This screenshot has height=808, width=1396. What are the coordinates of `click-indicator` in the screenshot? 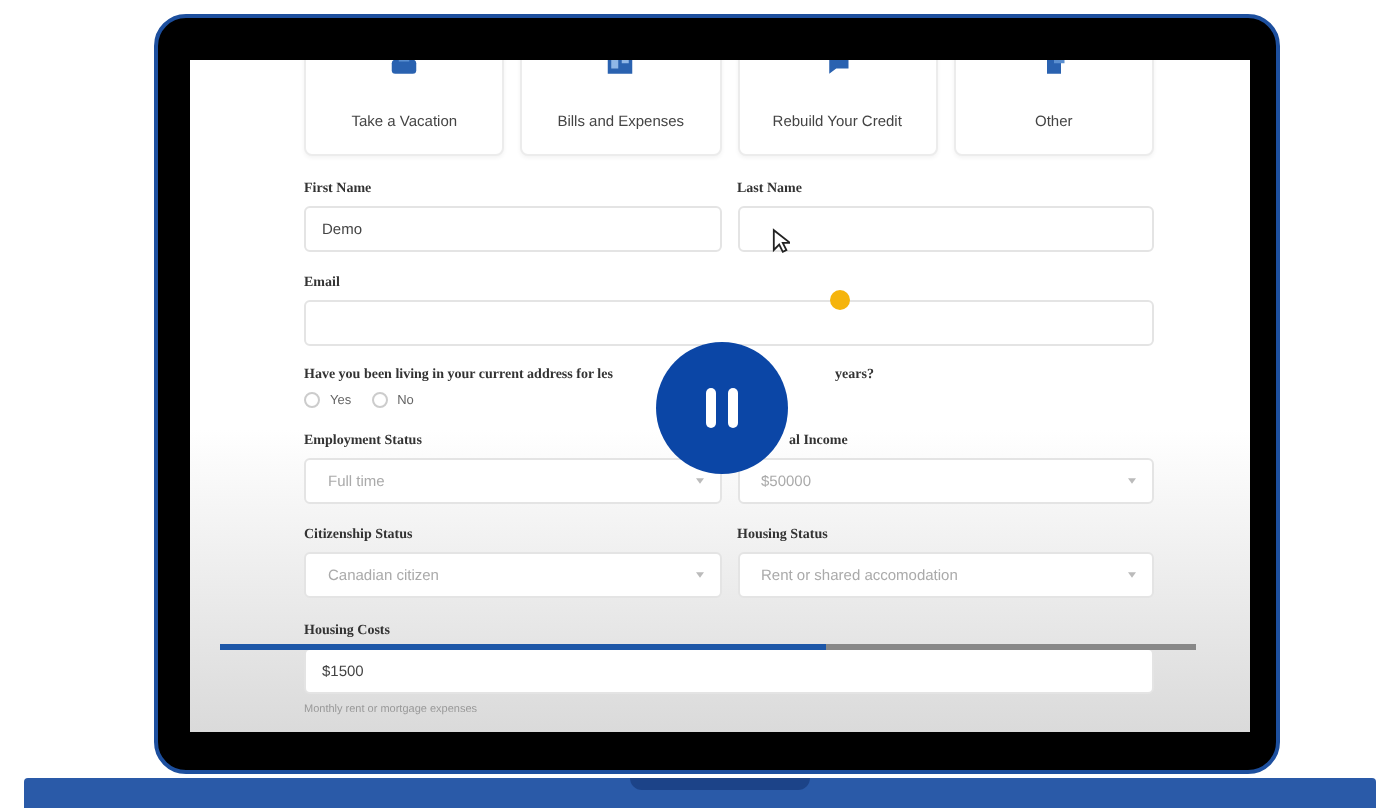 It's located at (840, 300).